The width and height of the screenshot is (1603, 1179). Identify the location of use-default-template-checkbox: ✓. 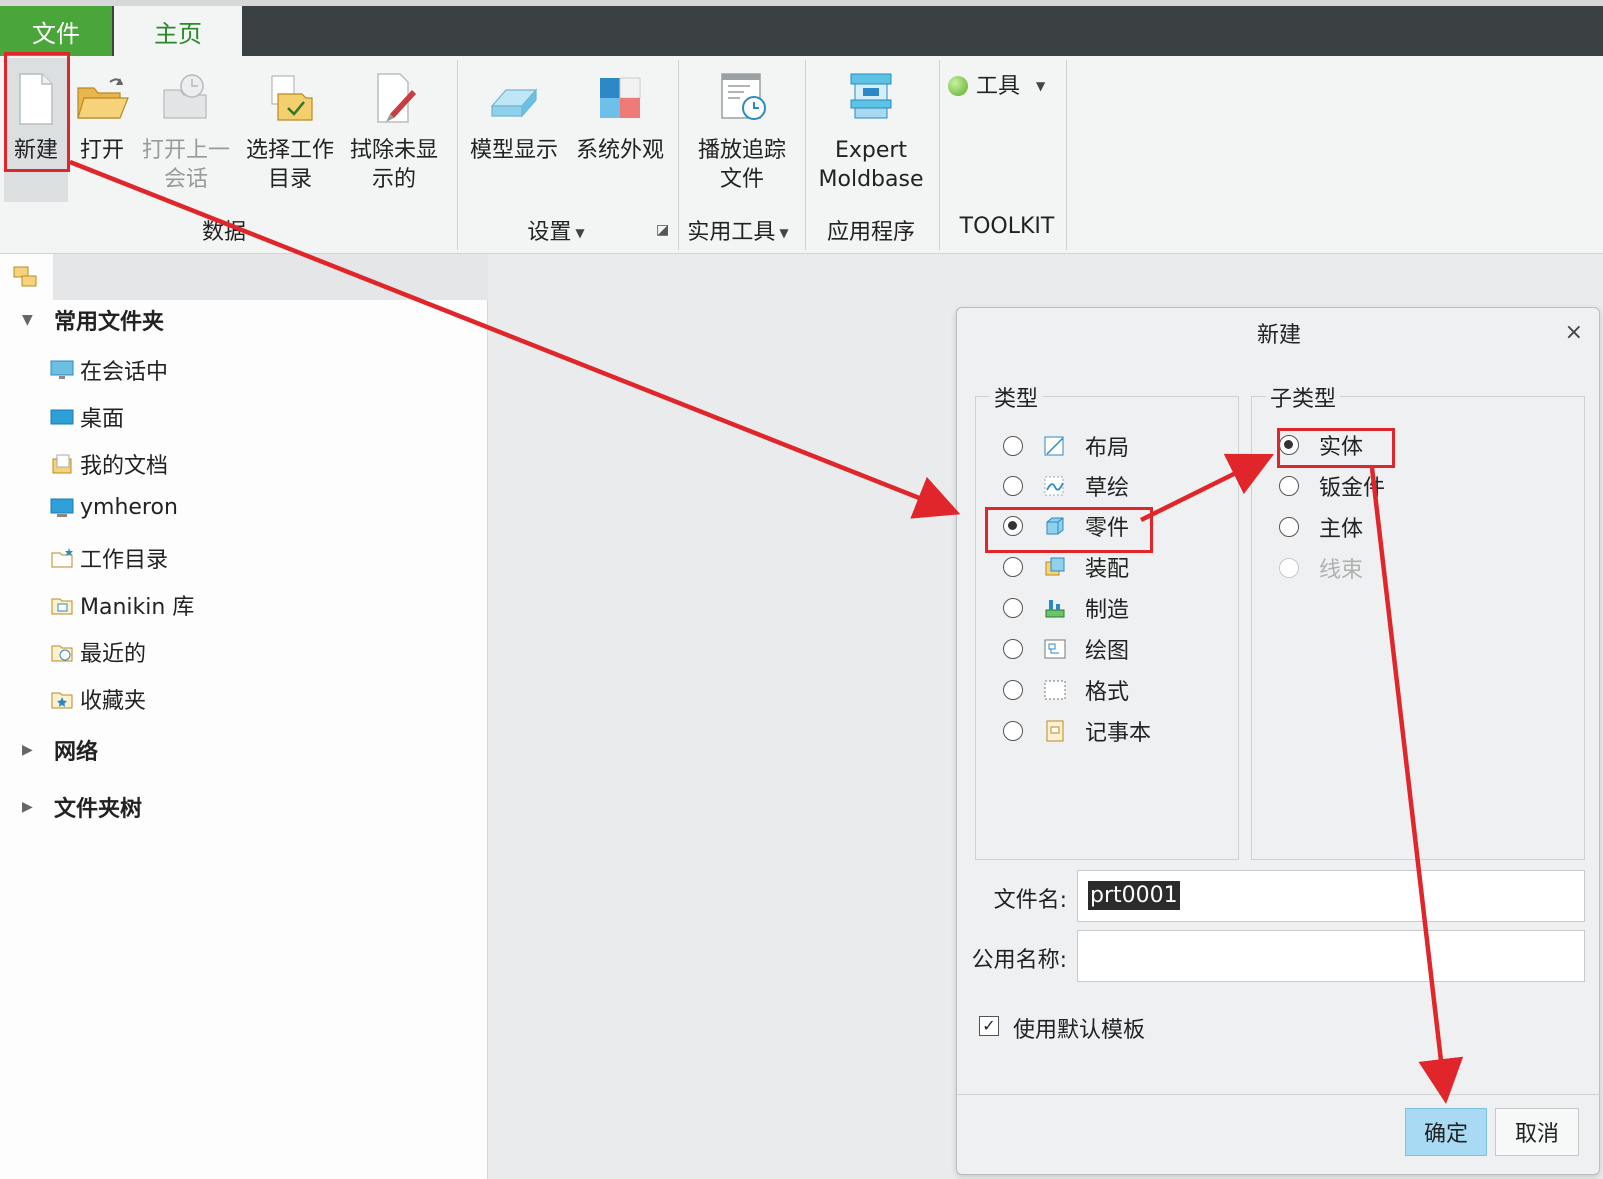
(989, 1026).